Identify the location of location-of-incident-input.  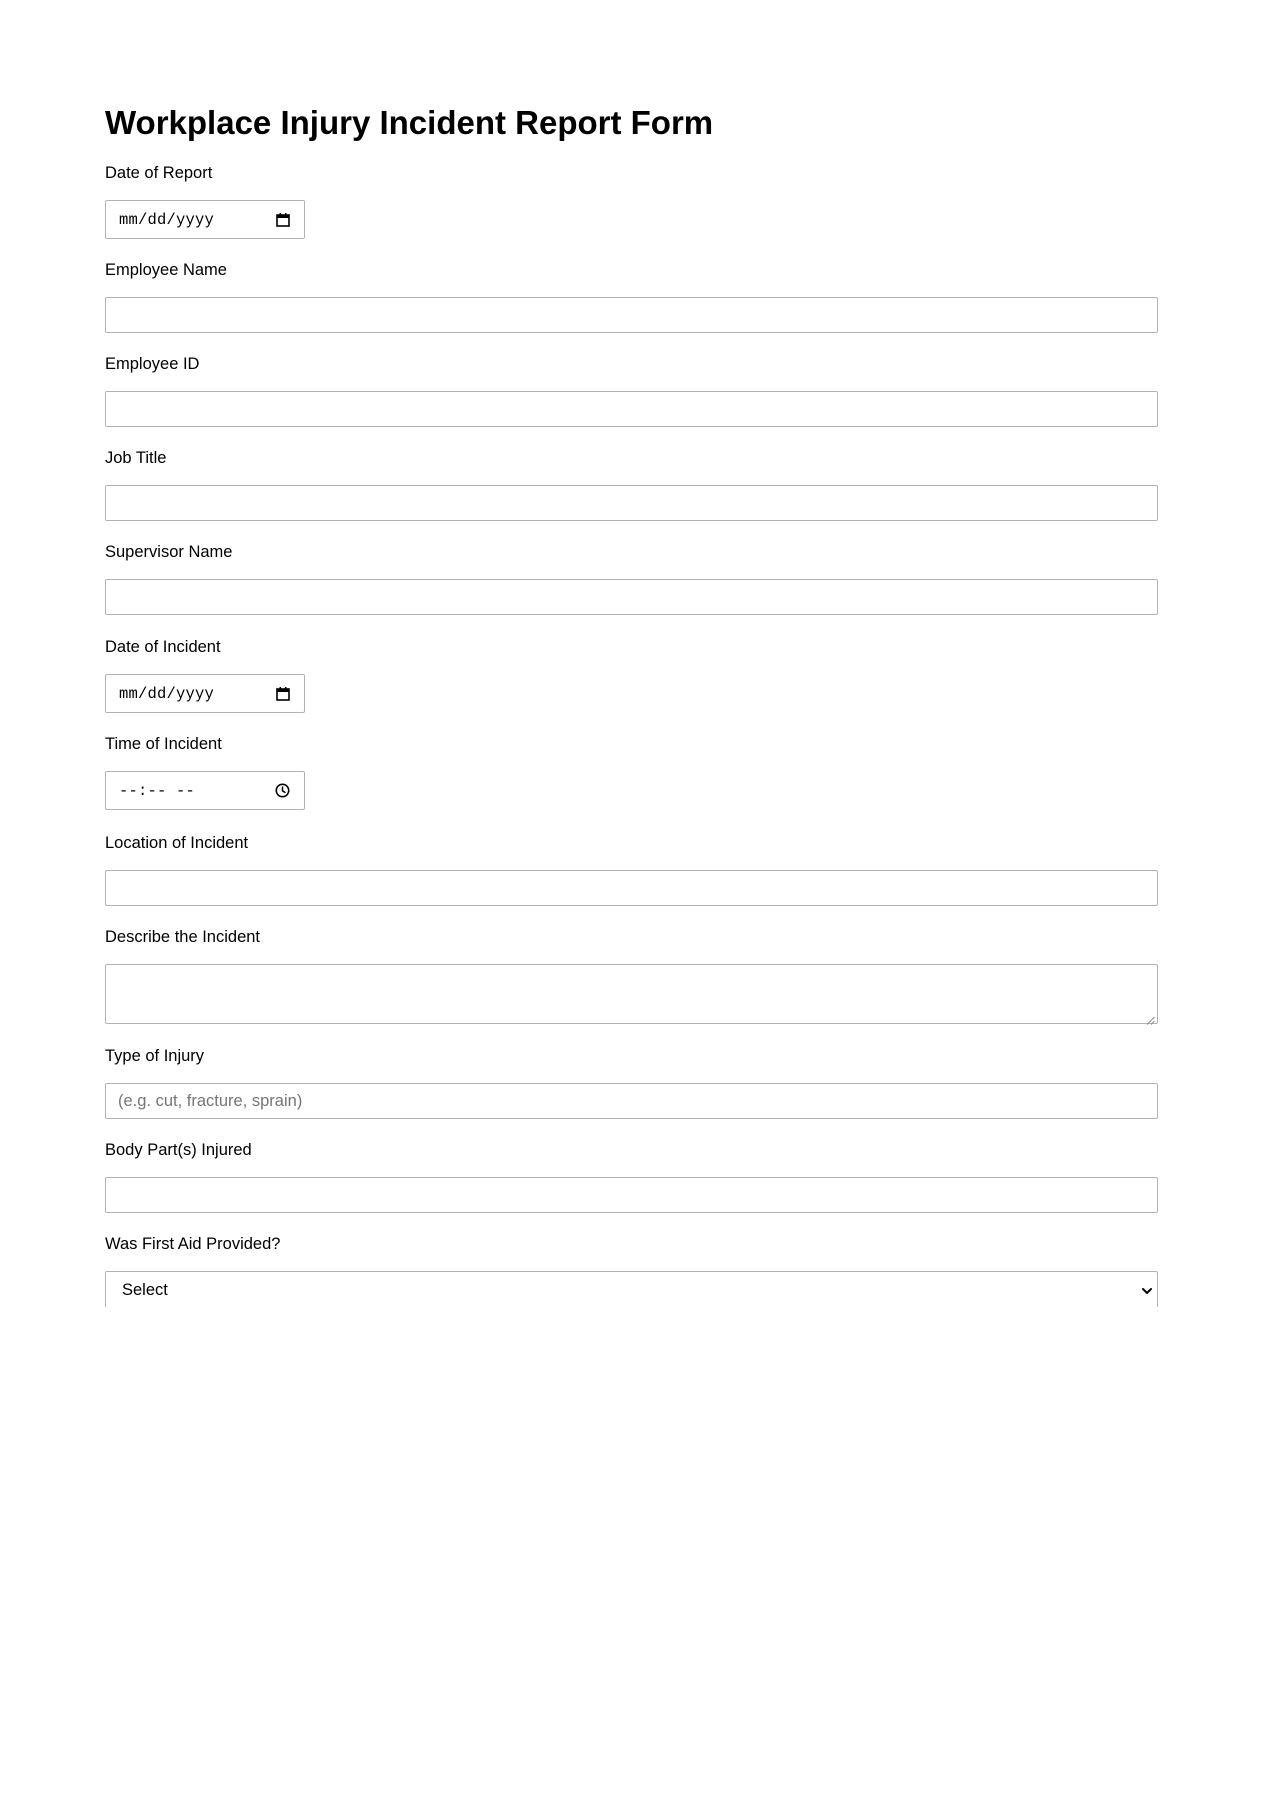
(631, 888).